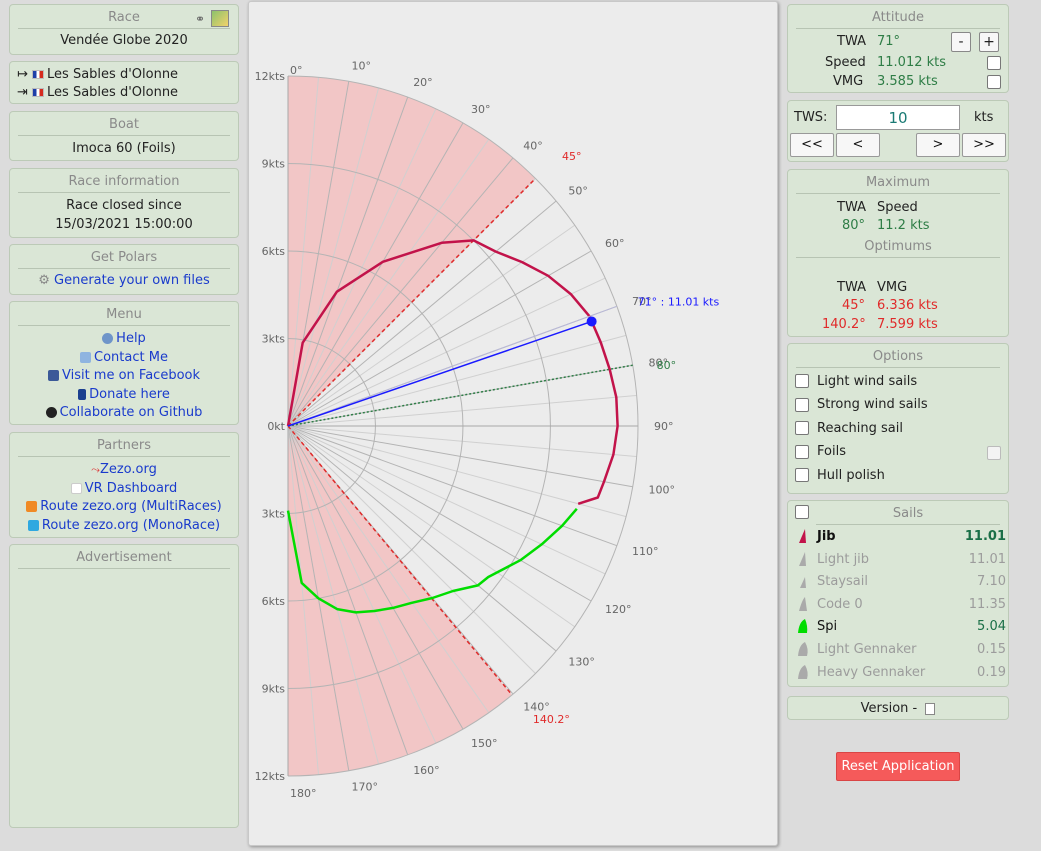  Describe the element at coordinates (128, 469) in the screenshot. I see `zezo-link: Zezo.org` at that location.